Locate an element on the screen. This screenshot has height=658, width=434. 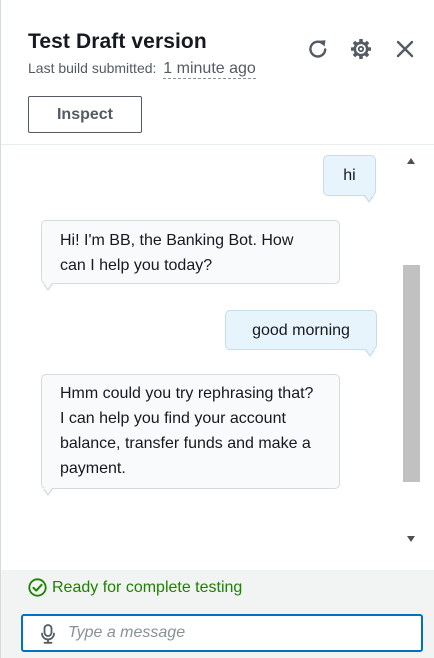
testing-status: Ready for complete testing is located at coordinates (135, 587).